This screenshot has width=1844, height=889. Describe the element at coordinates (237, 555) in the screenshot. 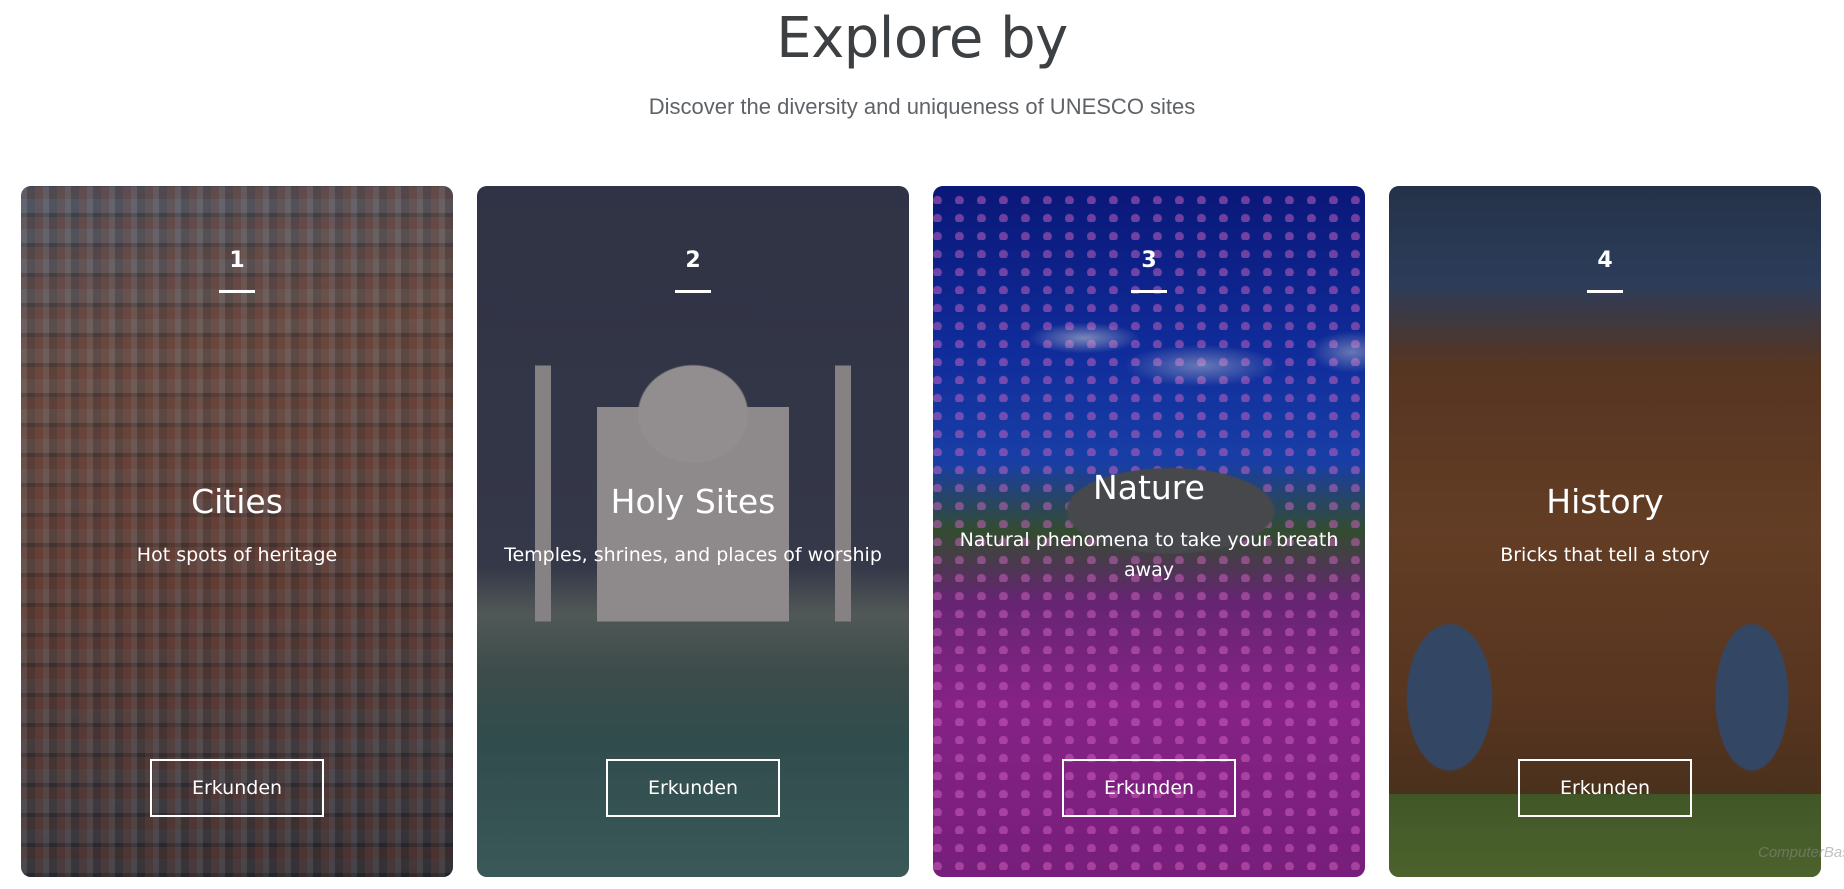

I see `card-description: Hot spots of heritage` at that location.